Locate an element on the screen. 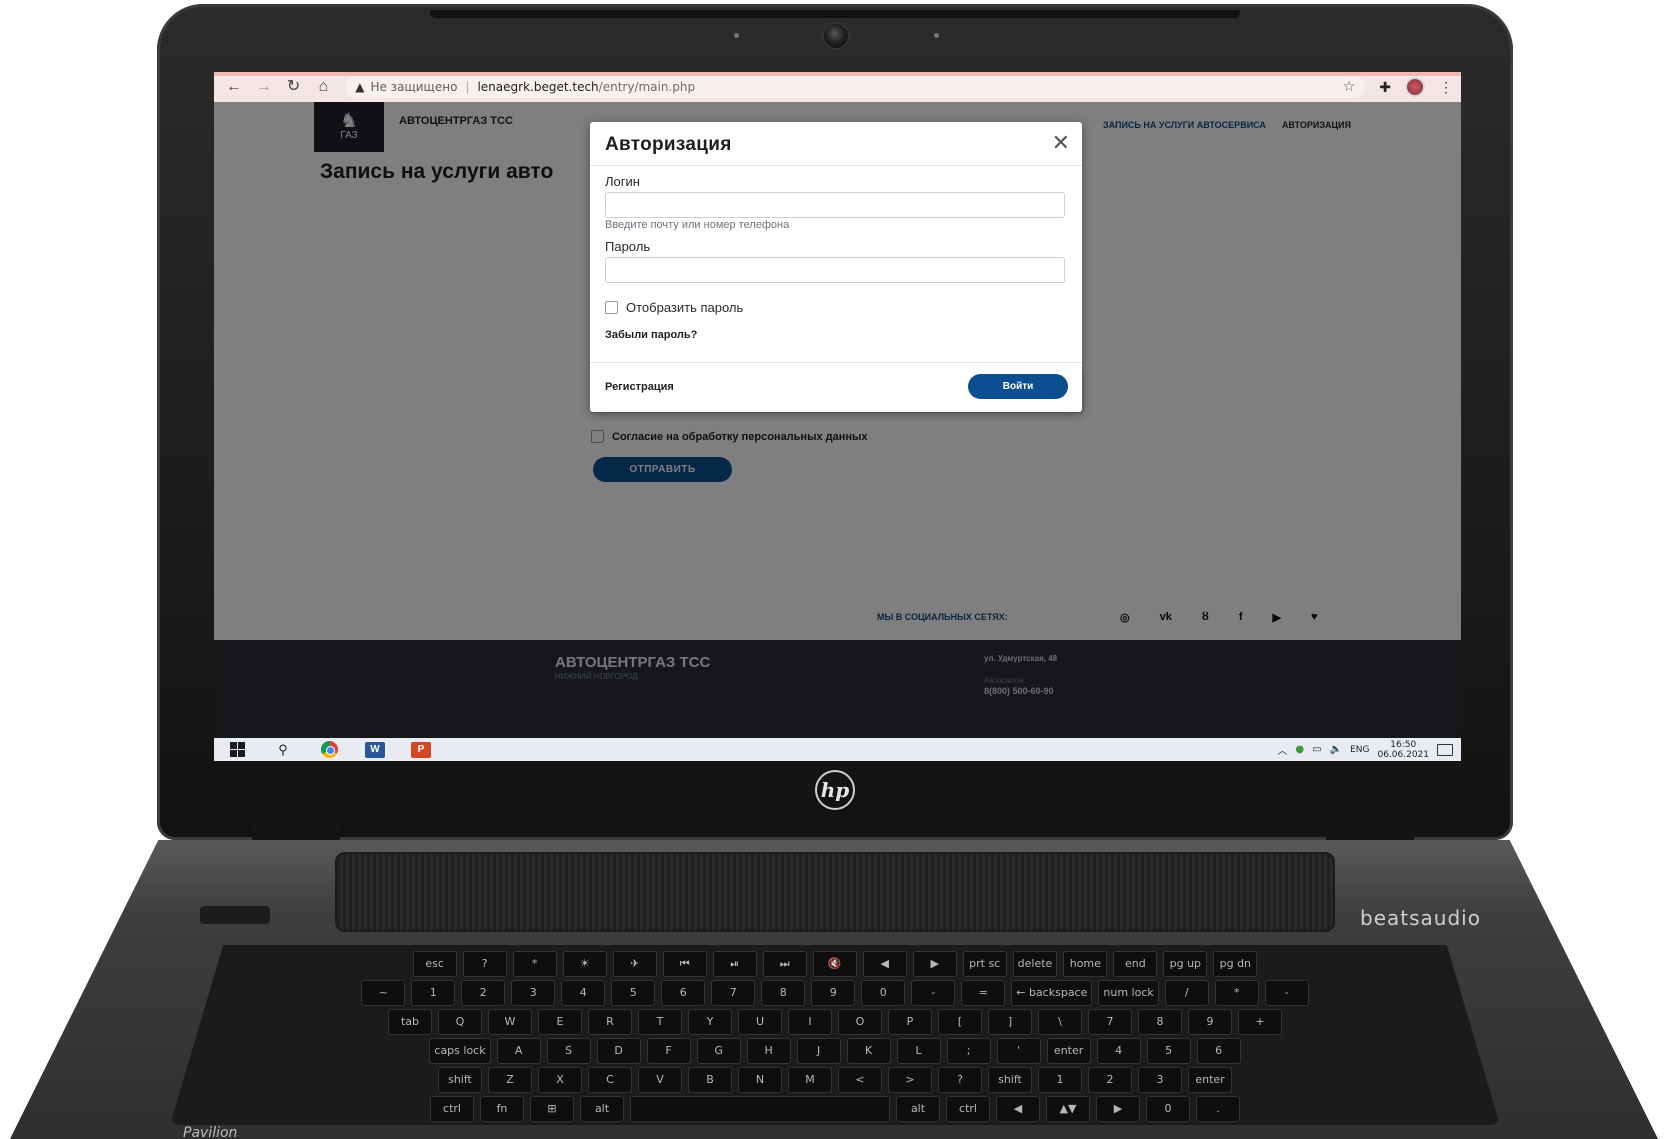 Image resolution: width=1668 pixels, height=1139 pixels. tab-strip is located at coordinates (837, 74).